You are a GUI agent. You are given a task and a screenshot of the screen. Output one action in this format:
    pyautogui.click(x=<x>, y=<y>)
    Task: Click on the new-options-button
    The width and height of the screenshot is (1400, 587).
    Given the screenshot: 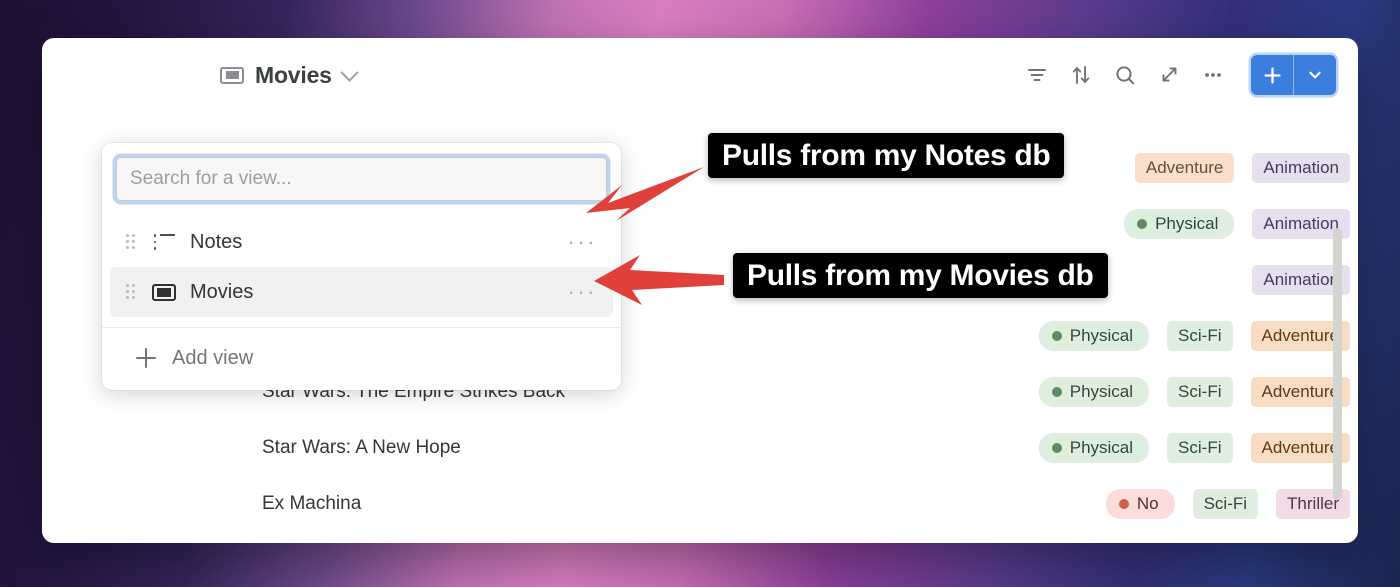 What is the action you would take?
    pyautogui.click(x=1315, y=75)
    